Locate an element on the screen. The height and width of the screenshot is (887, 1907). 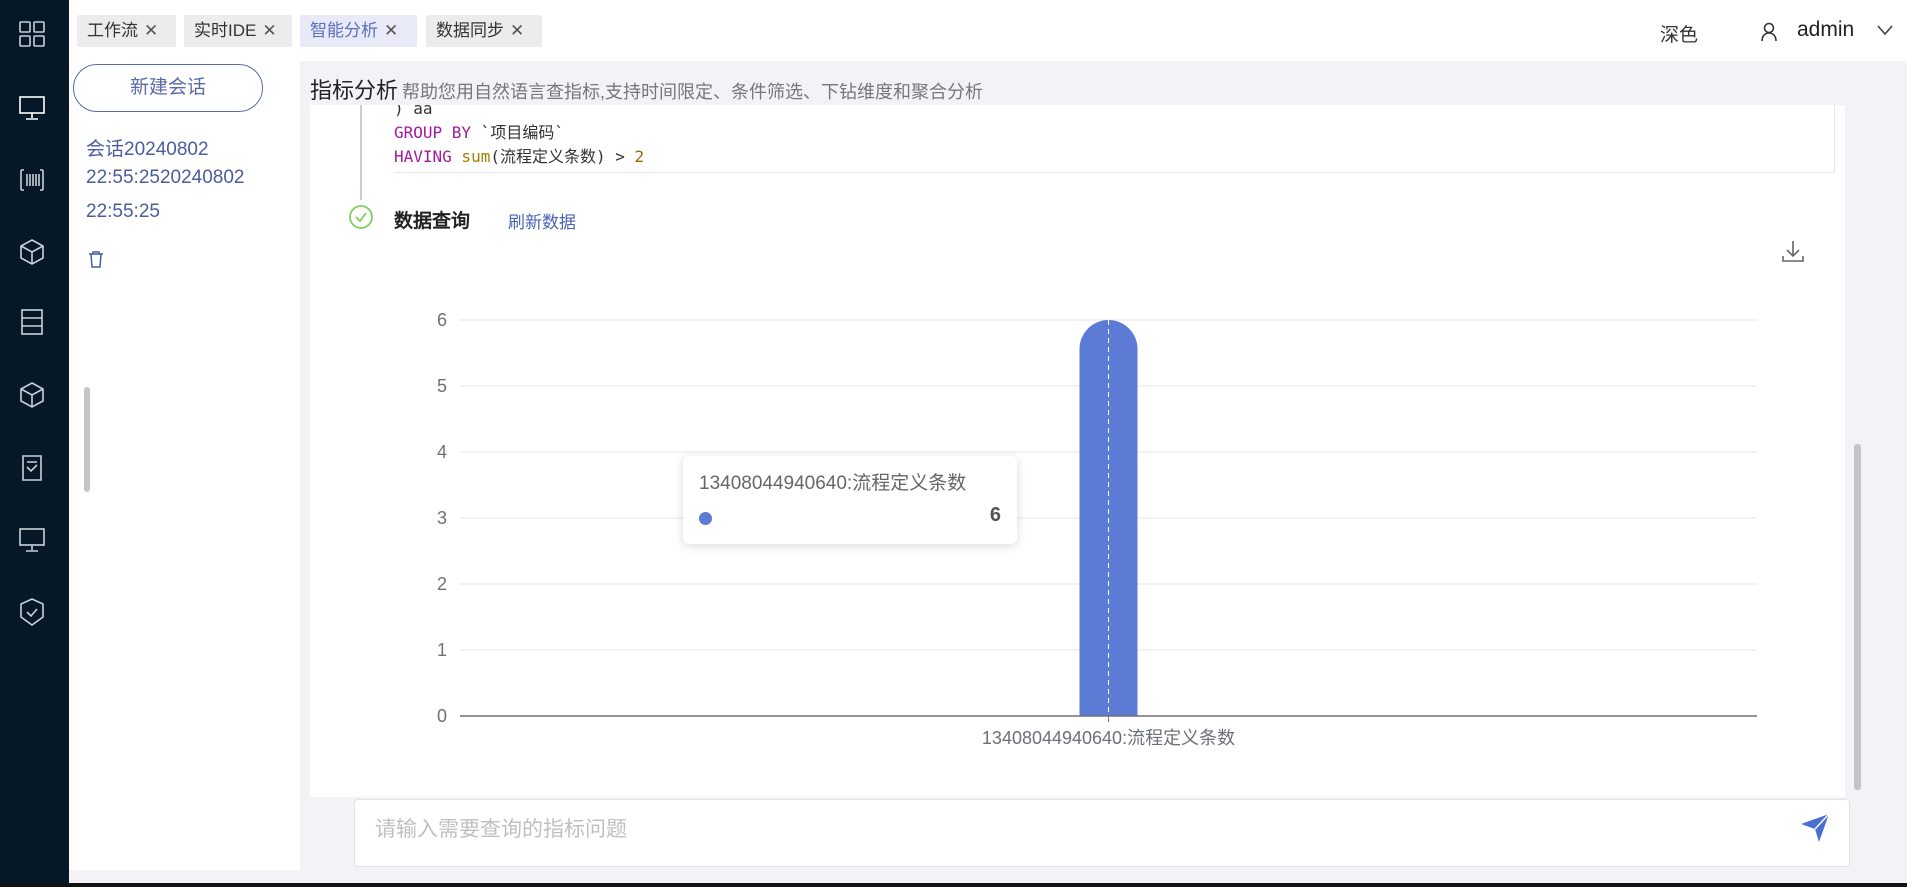
page-subtitle: 帮助您用自然语言查指标,支持时间限定、条件筛选、下钻维度和聚合分析 is located at coordinates (693, 92).